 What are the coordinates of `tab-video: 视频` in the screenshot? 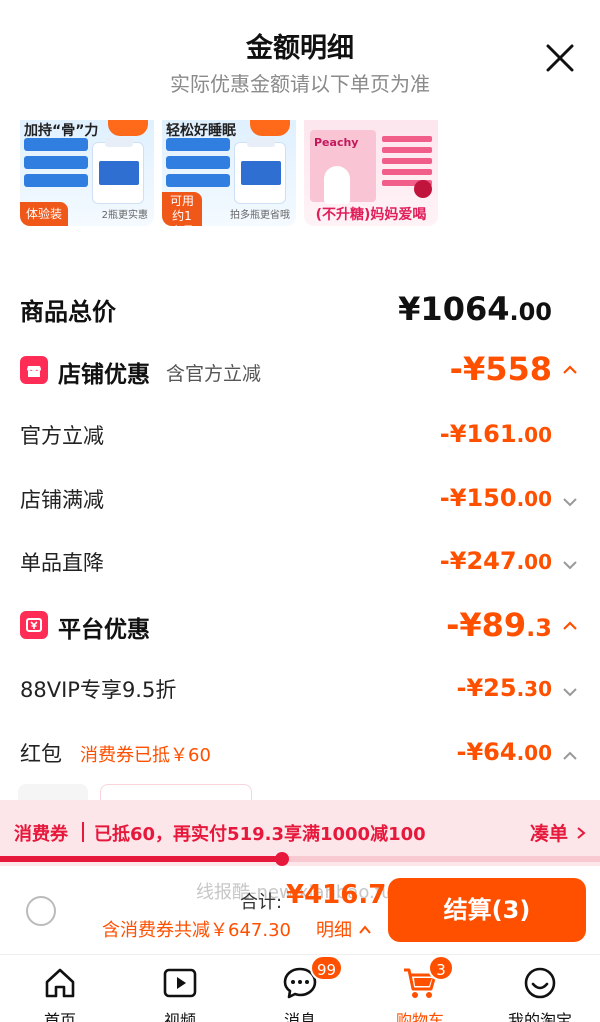 It's located at (180, 991).